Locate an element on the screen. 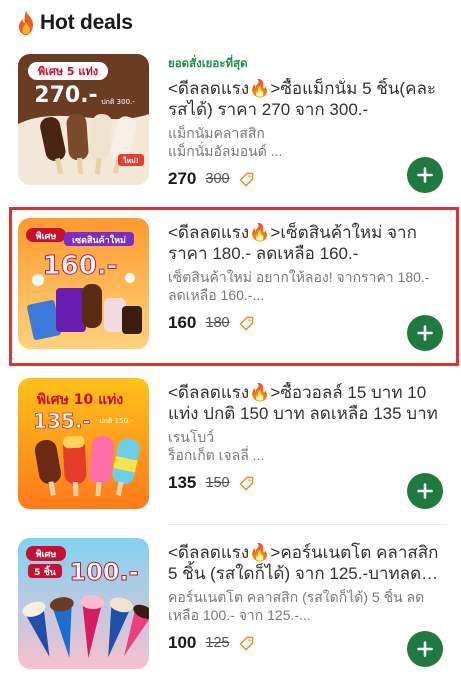 The height and width of the screenshot is (680, 461). product-price: 135 is located at coordinates (182, 482).